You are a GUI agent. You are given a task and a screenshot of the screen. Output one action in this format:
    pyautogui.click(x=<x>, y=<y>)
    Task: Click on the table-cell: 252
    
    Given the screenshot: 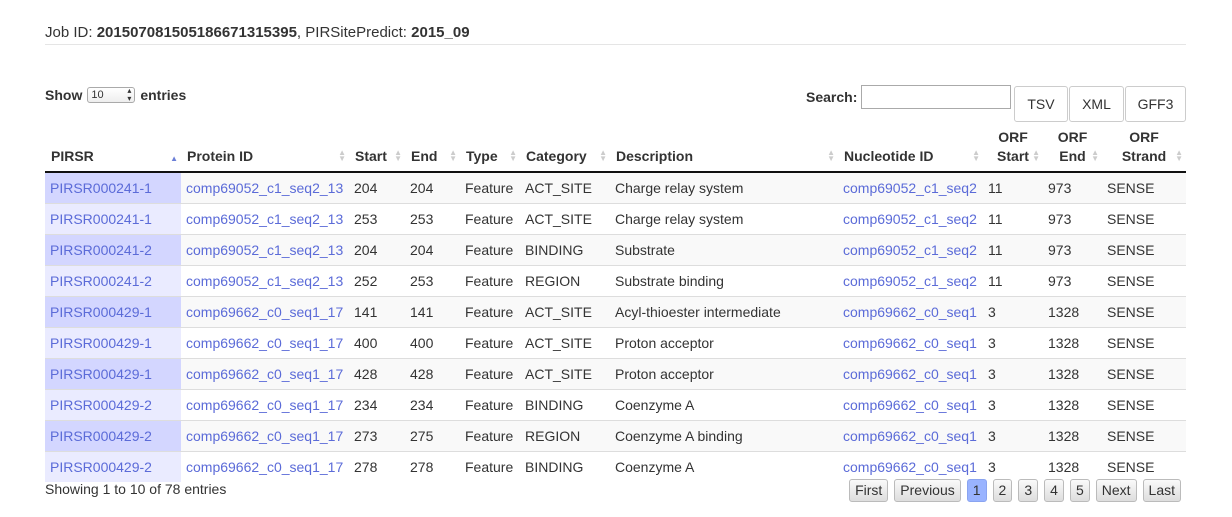 What is the action you would take?
    pyautogui.click(x=377, y=280)
    